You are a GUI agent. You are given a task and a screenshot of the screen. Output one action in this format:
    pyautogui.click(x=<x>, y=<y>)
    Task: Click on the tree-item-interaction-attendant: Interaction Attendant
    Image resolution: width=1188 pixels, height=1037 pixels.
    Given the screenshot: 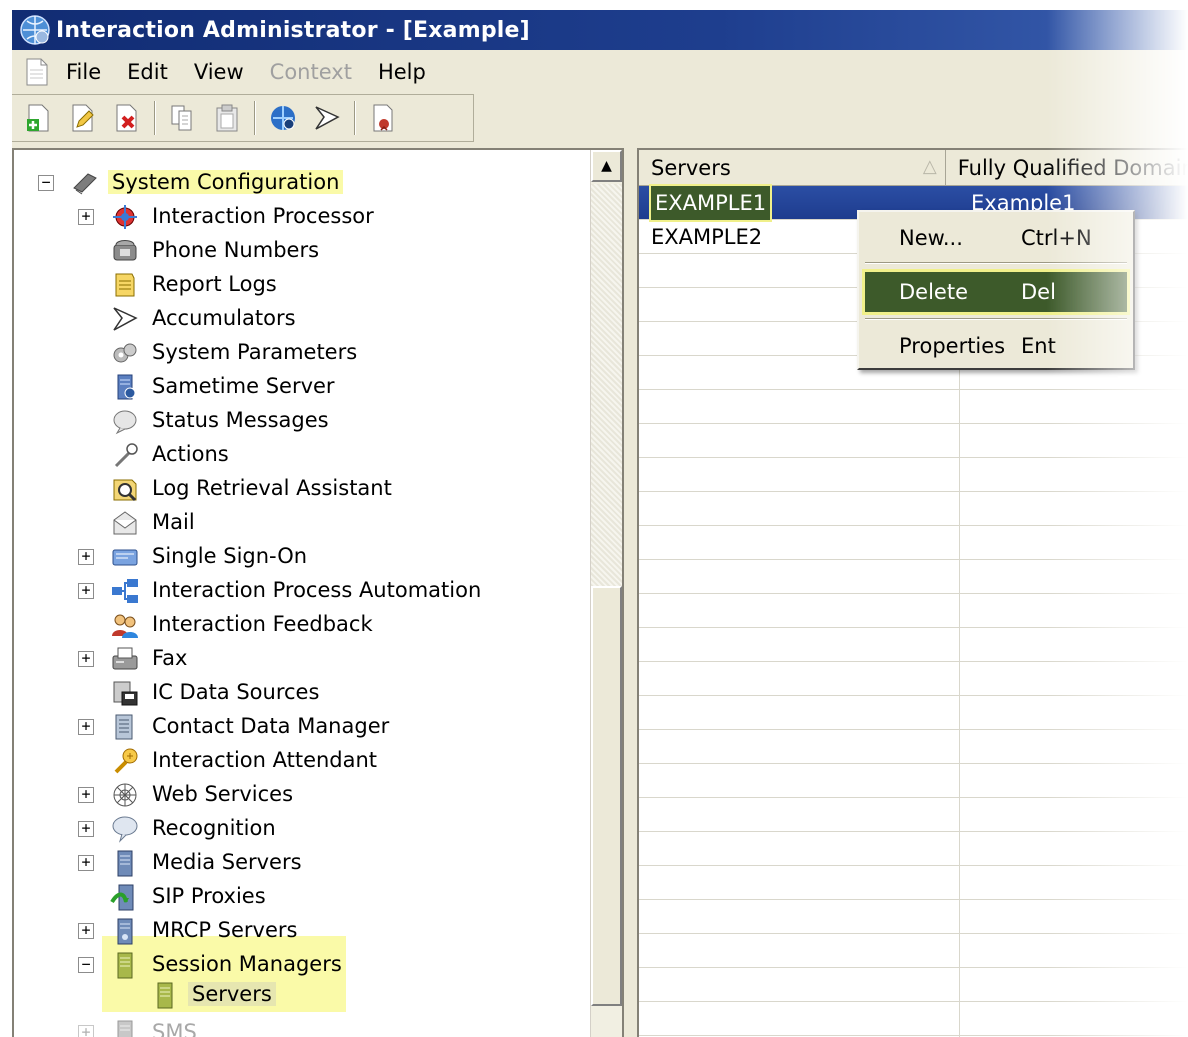 What is the action you would take?
    pyautogui.click(x=294, y=761)
    